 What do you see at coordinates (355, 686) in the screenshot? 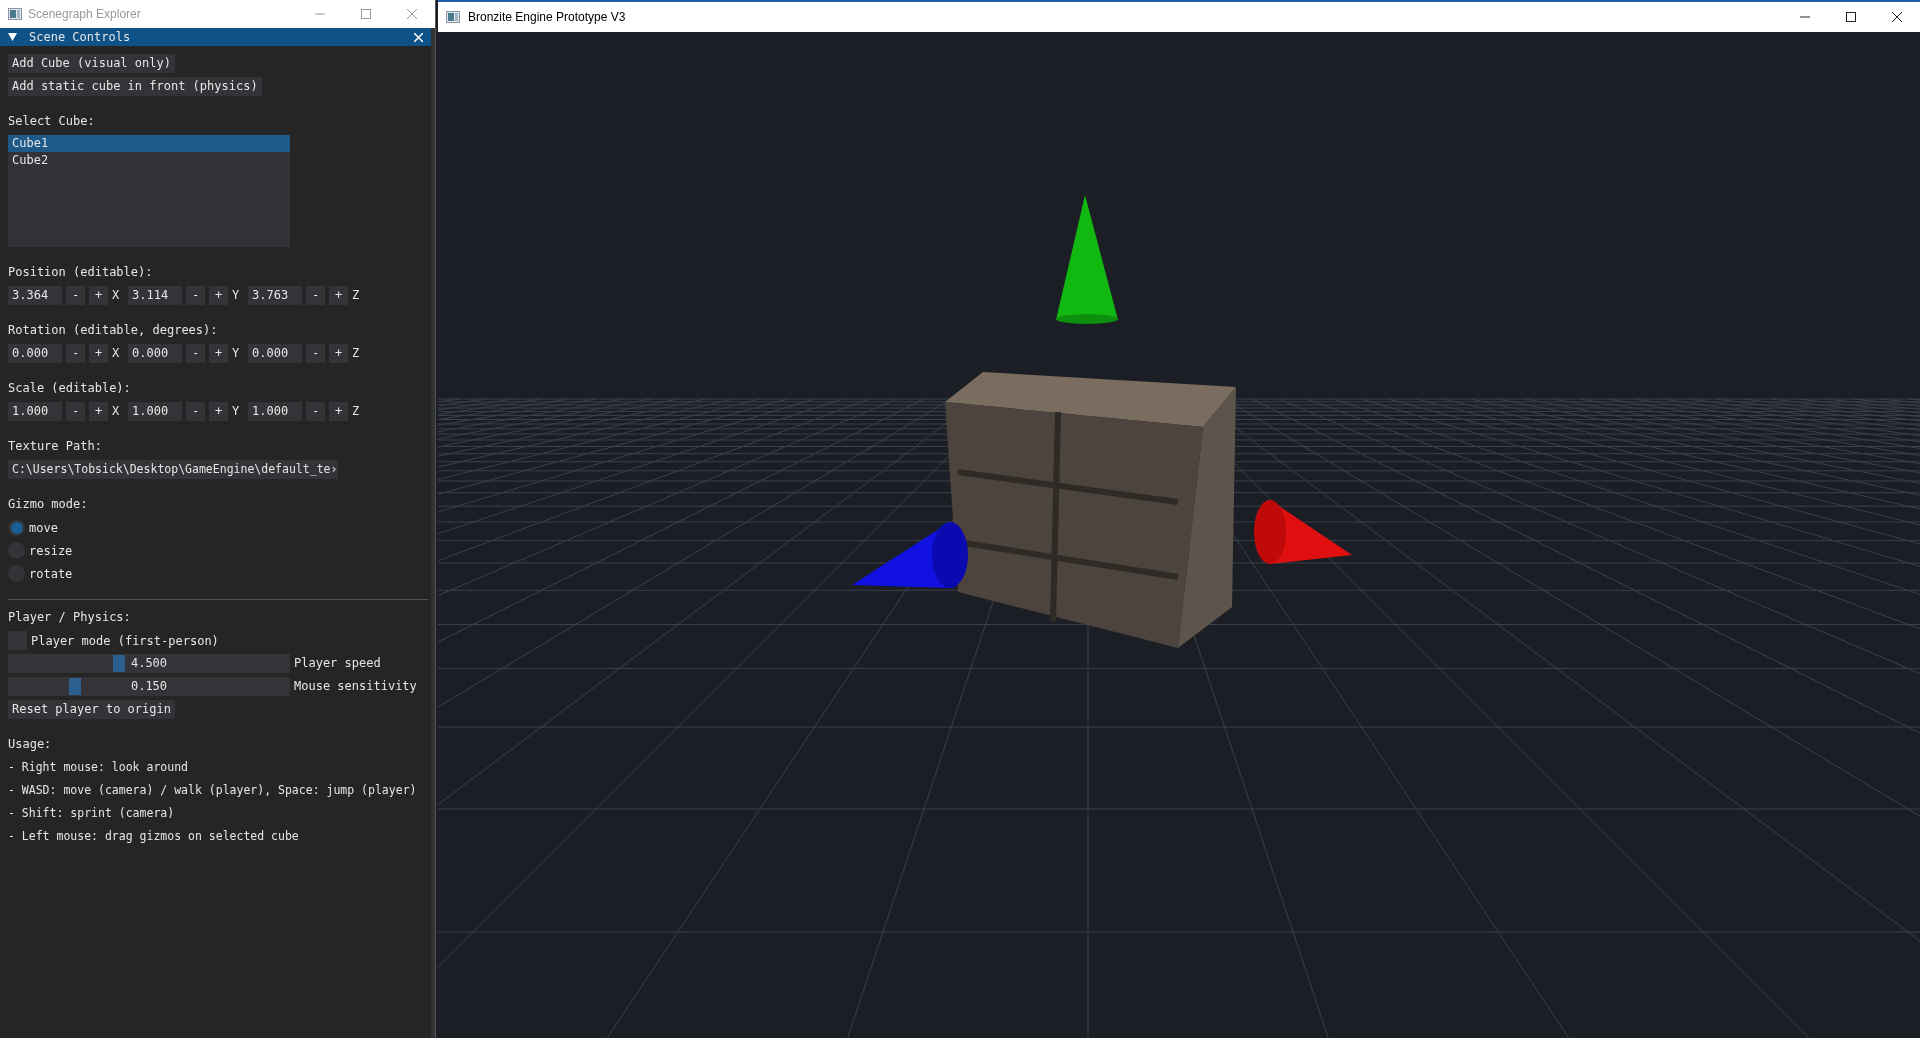
I see `slider-label: Mouse sensitivity` at bounding box center [355, 686].